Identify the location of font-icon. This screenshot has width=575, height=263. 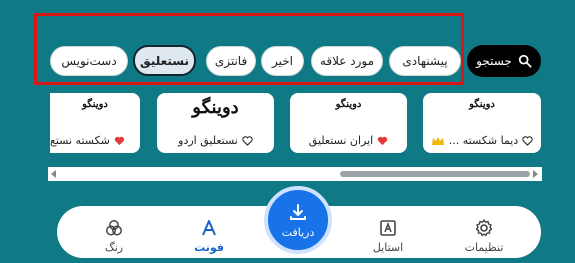
(209, 228).